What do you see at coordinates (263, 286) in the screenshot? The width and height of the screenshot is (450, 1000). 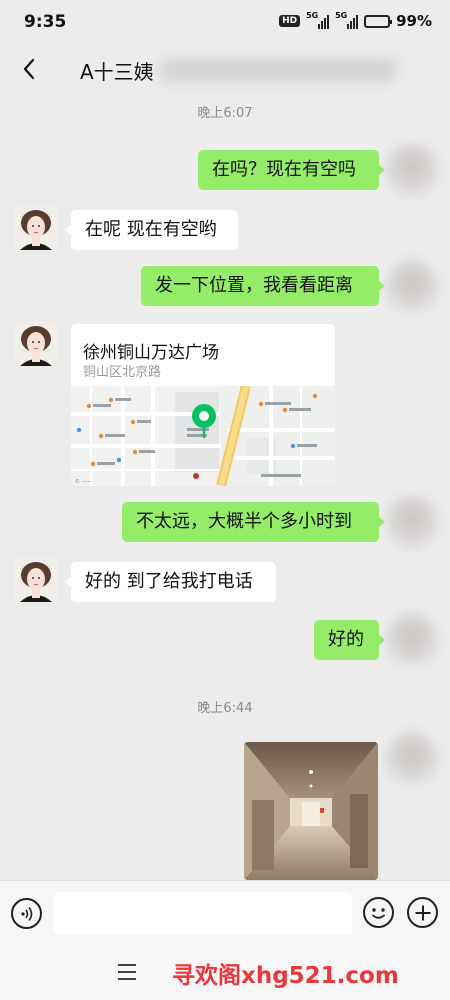 I see `message-bubble-sent: 发一下位置，我看看距离` at bounding box center [263, 286].